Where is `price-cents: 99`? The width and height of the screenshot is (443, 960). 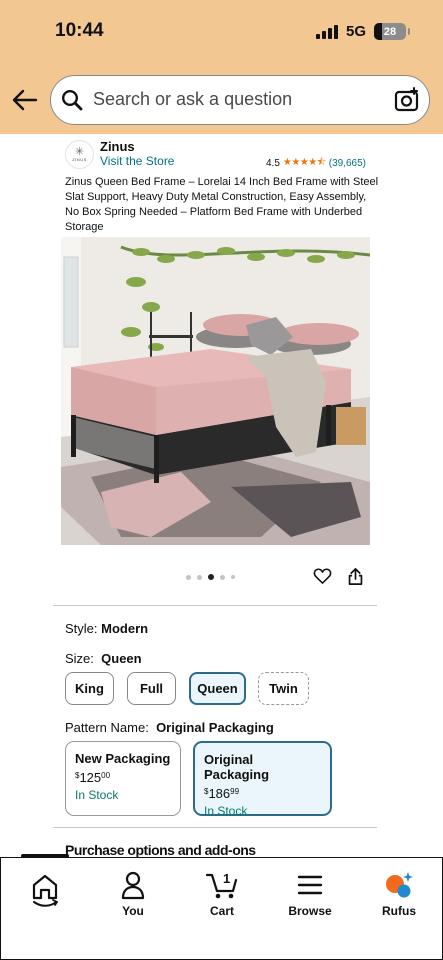 price-cents: 99 is located at coordinates (235, 791).